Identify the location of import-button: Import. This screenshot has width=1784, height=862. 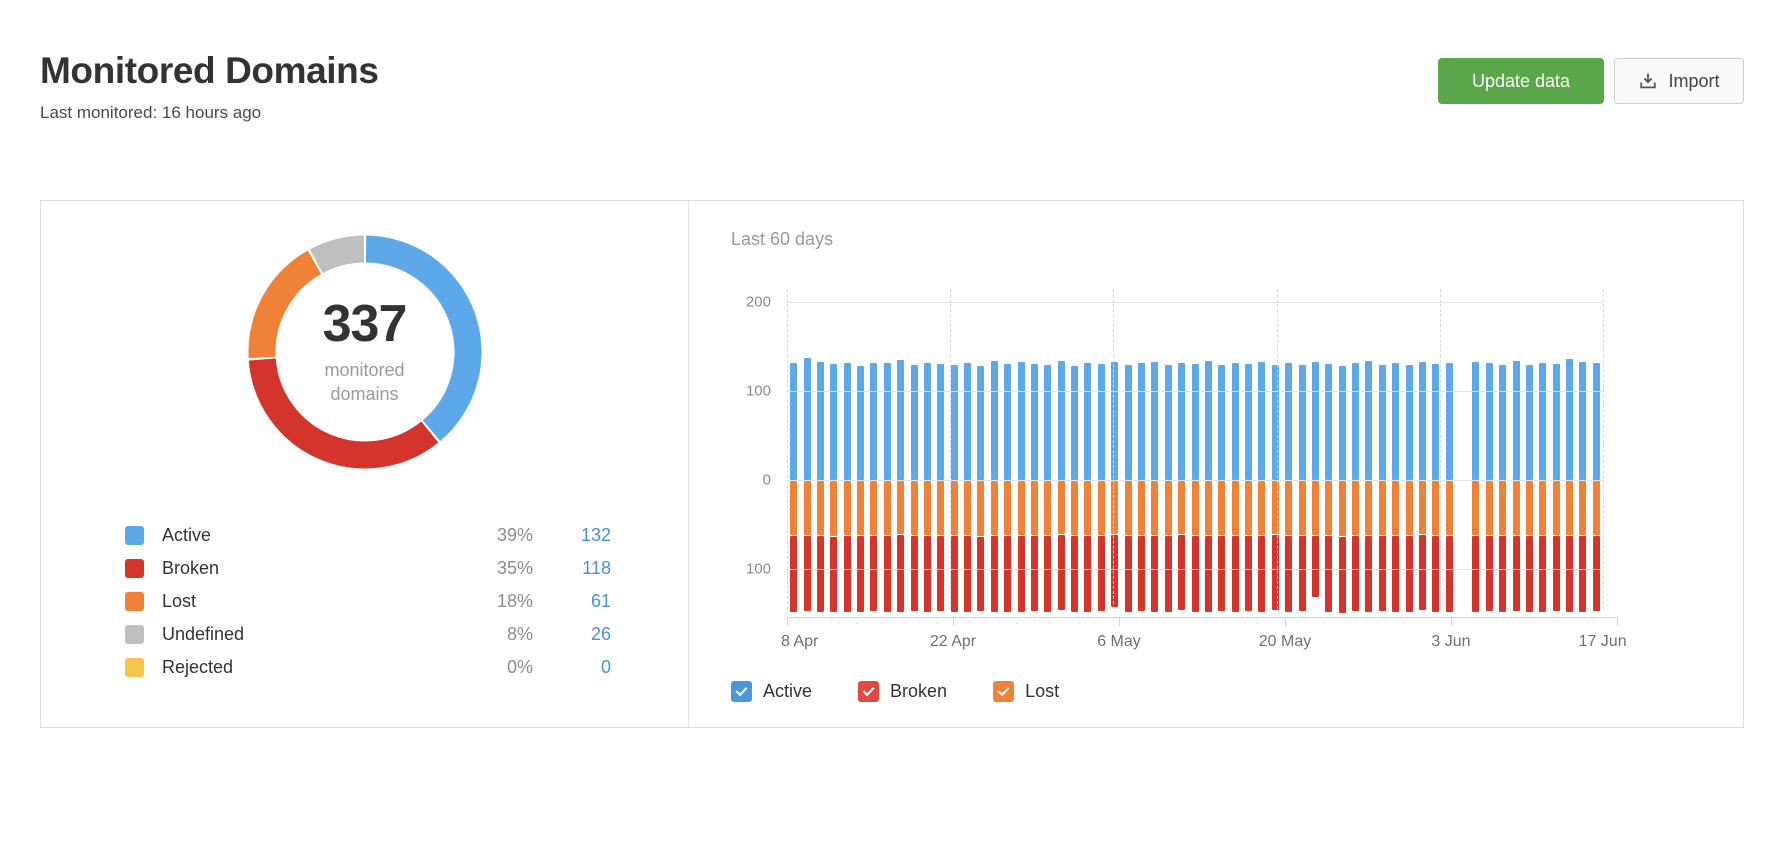
(1679, 81).